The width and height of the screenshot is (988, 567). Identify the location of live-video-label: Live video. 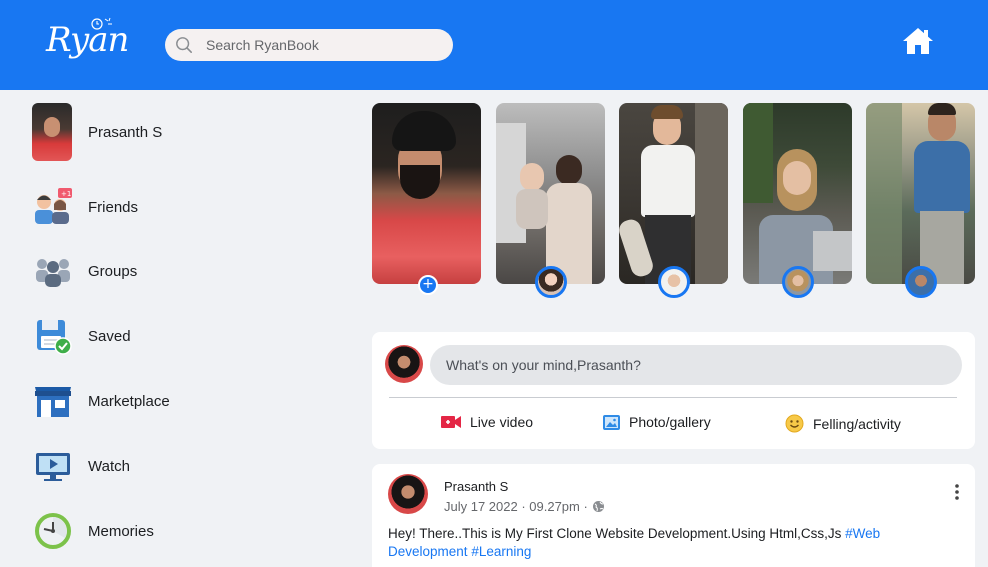
(502, 422).